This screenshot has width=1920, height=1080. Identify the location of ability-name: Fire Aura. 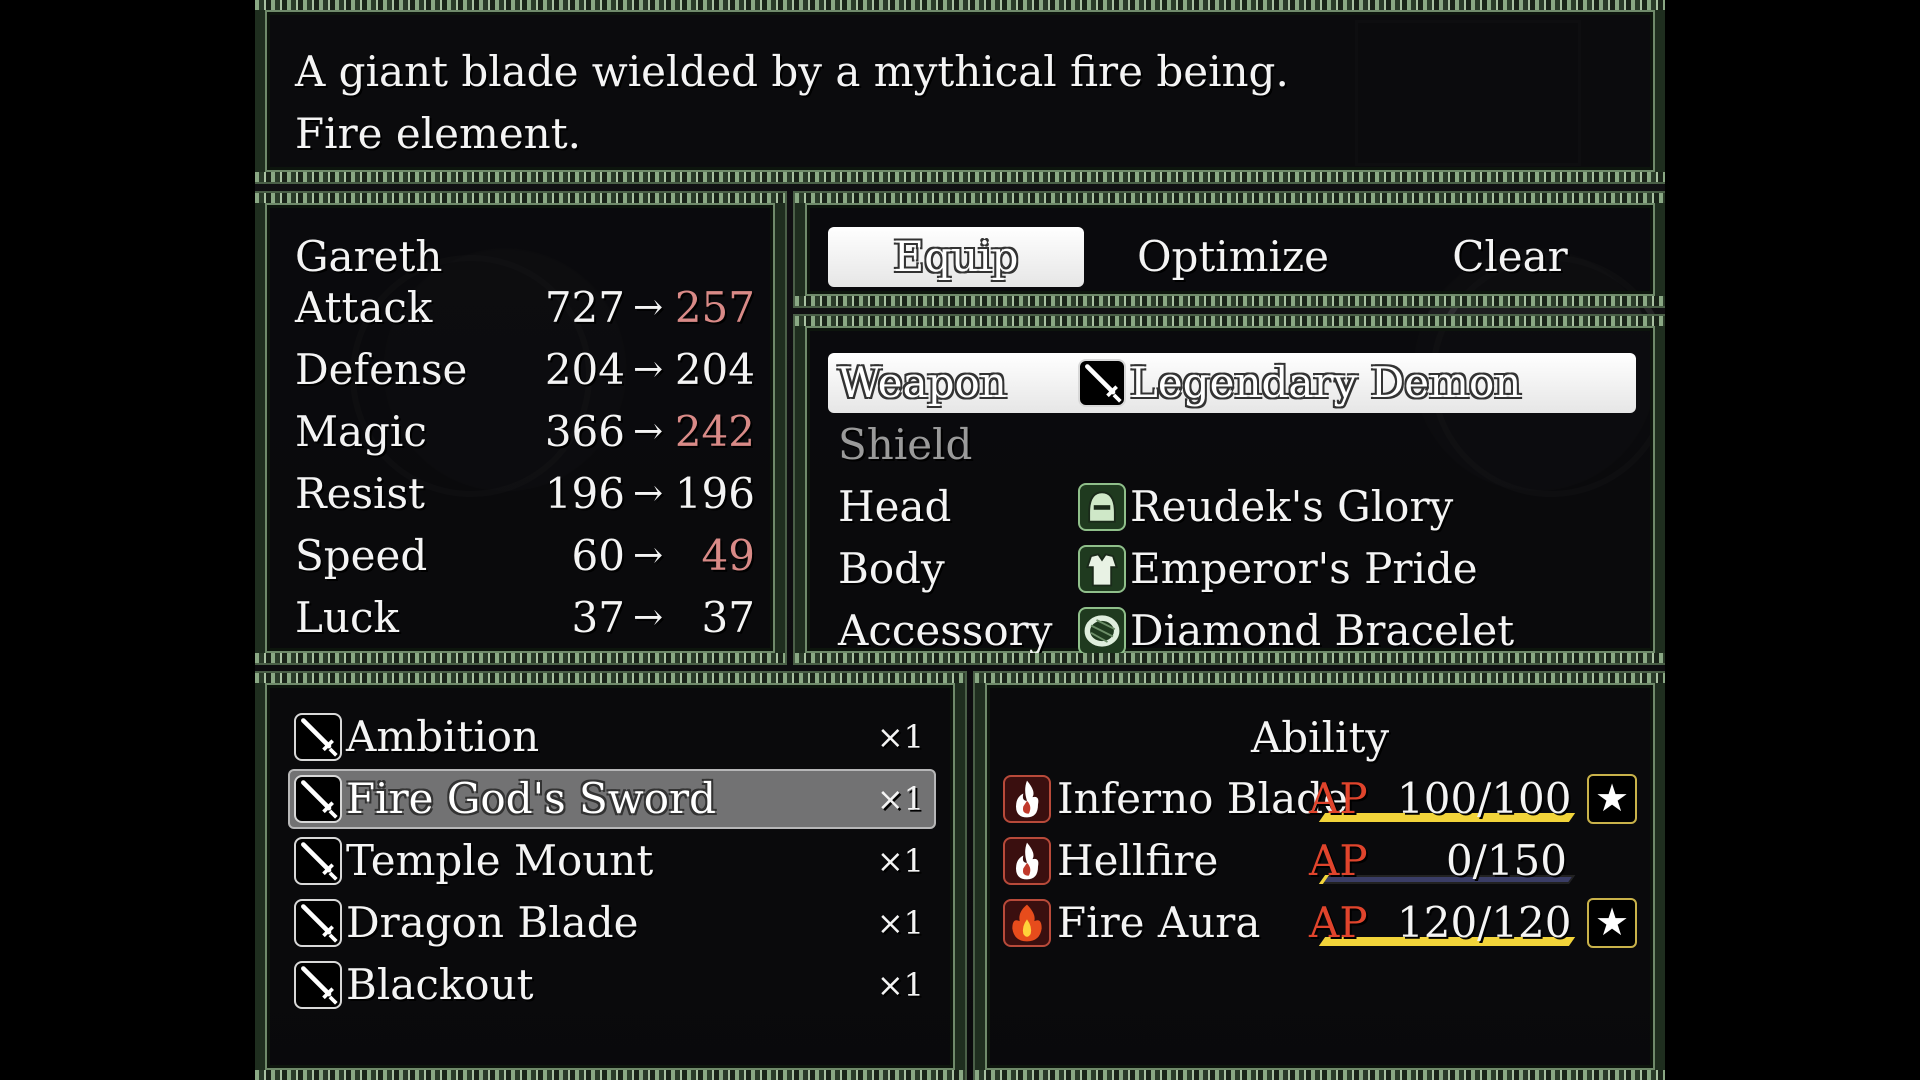
(1159, 922).